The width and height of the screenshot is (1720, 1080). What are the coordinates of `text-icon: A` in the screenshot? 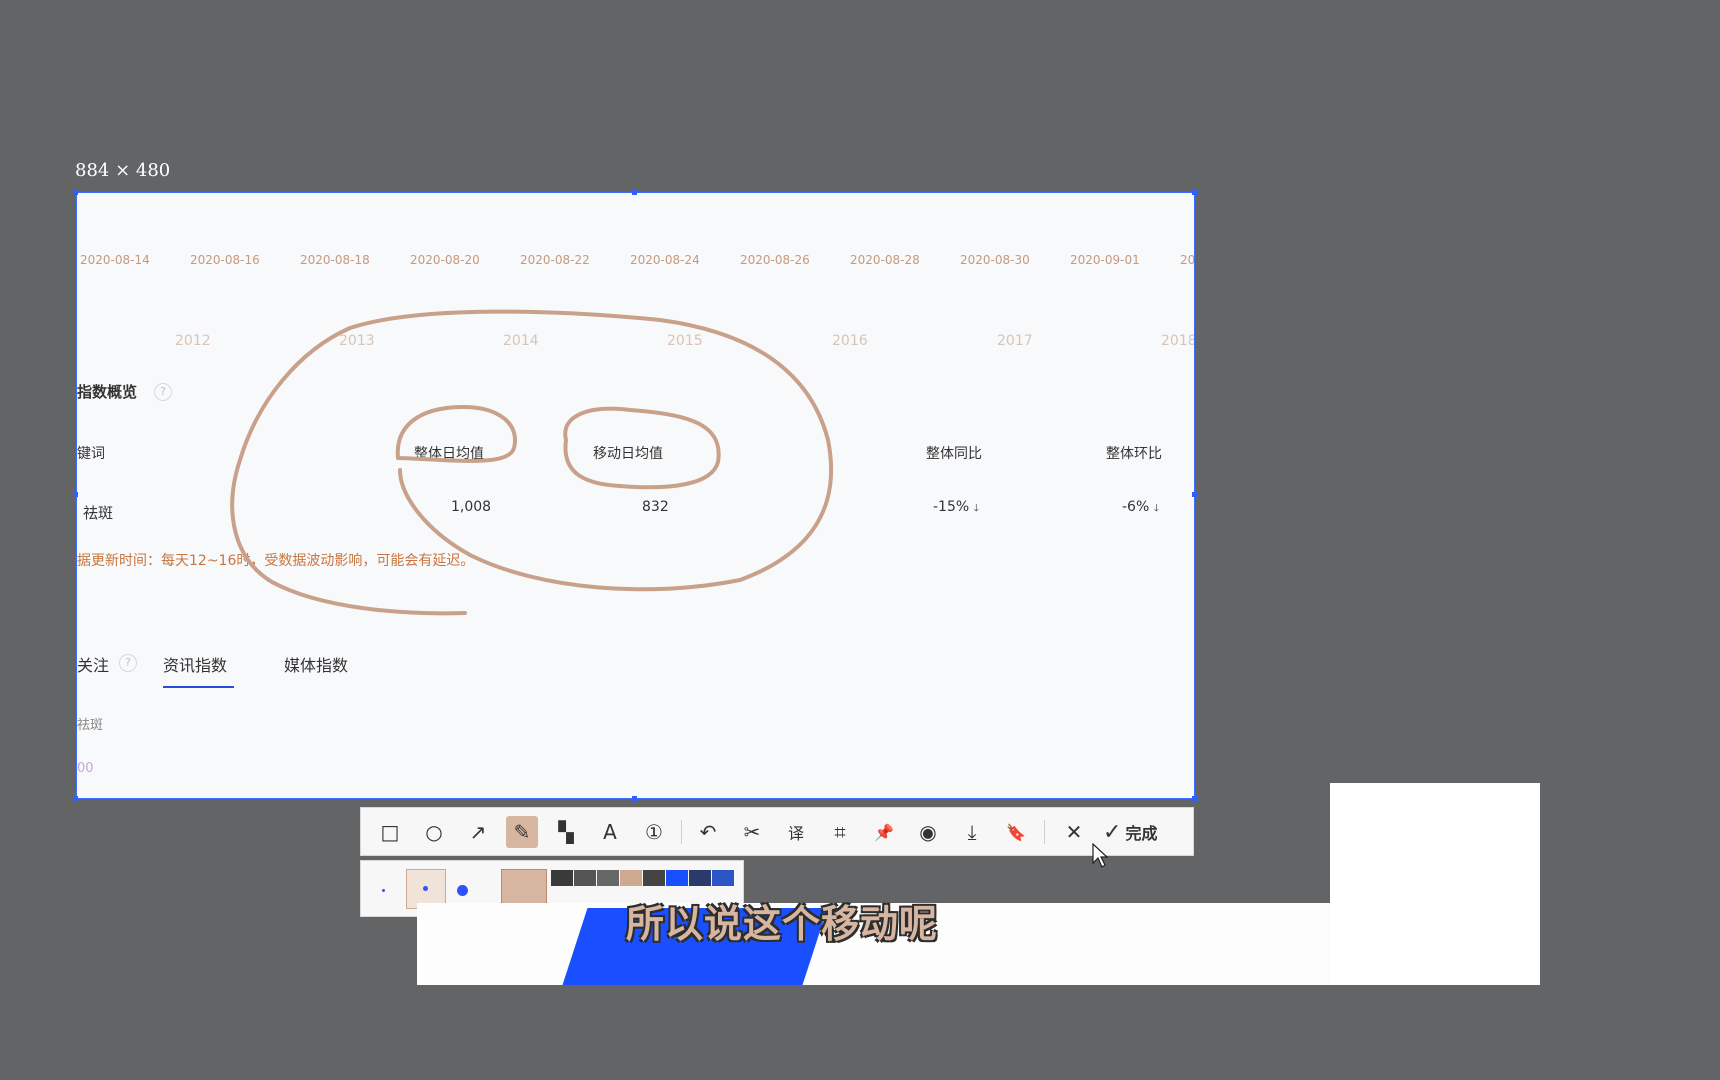 It's located at (610, 832).